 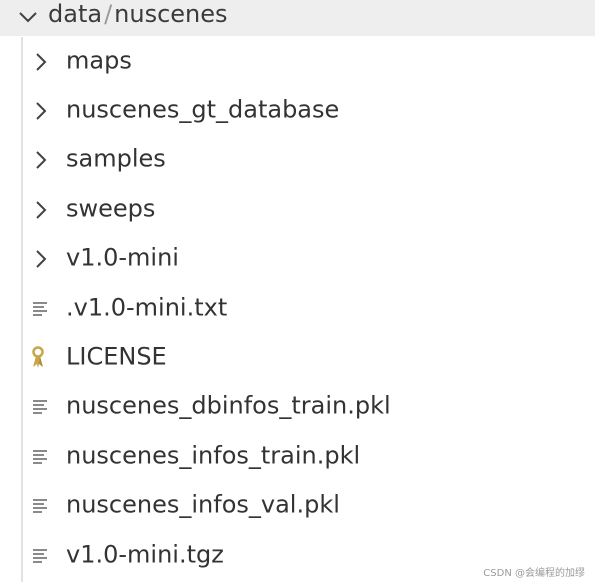 I want to click on folder-name-data: data, so click(x=75, y=14).